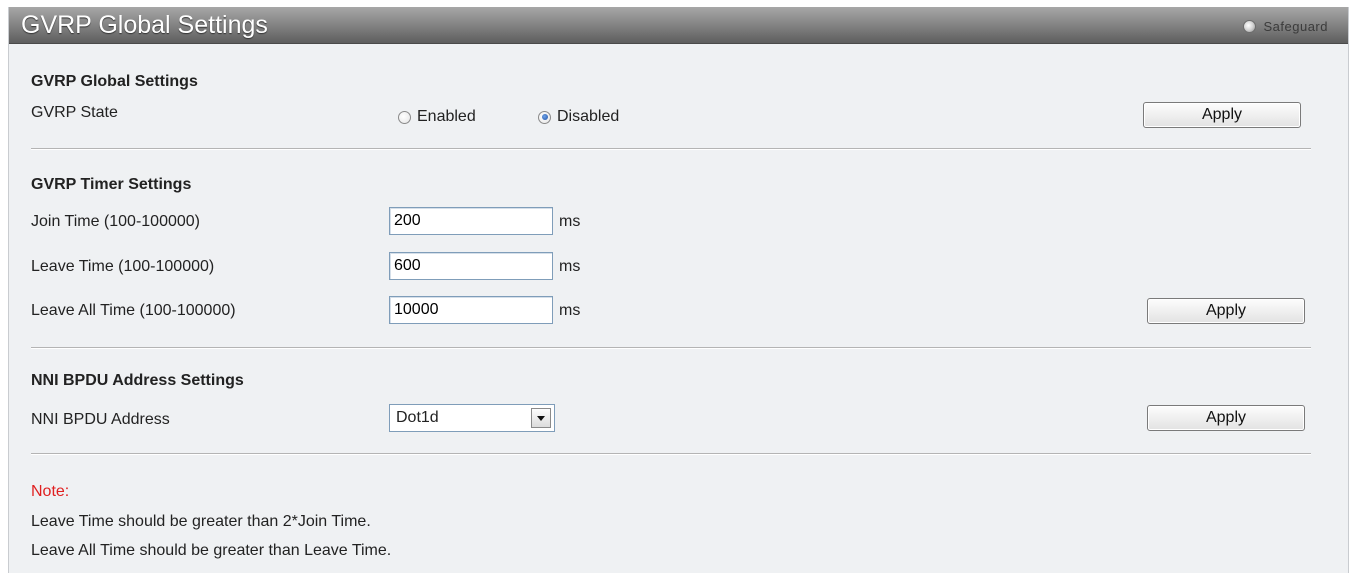 The height and width of the screenshot is (573, 1355). I want to click on leave-time-unit: ms, so click(570, 266).